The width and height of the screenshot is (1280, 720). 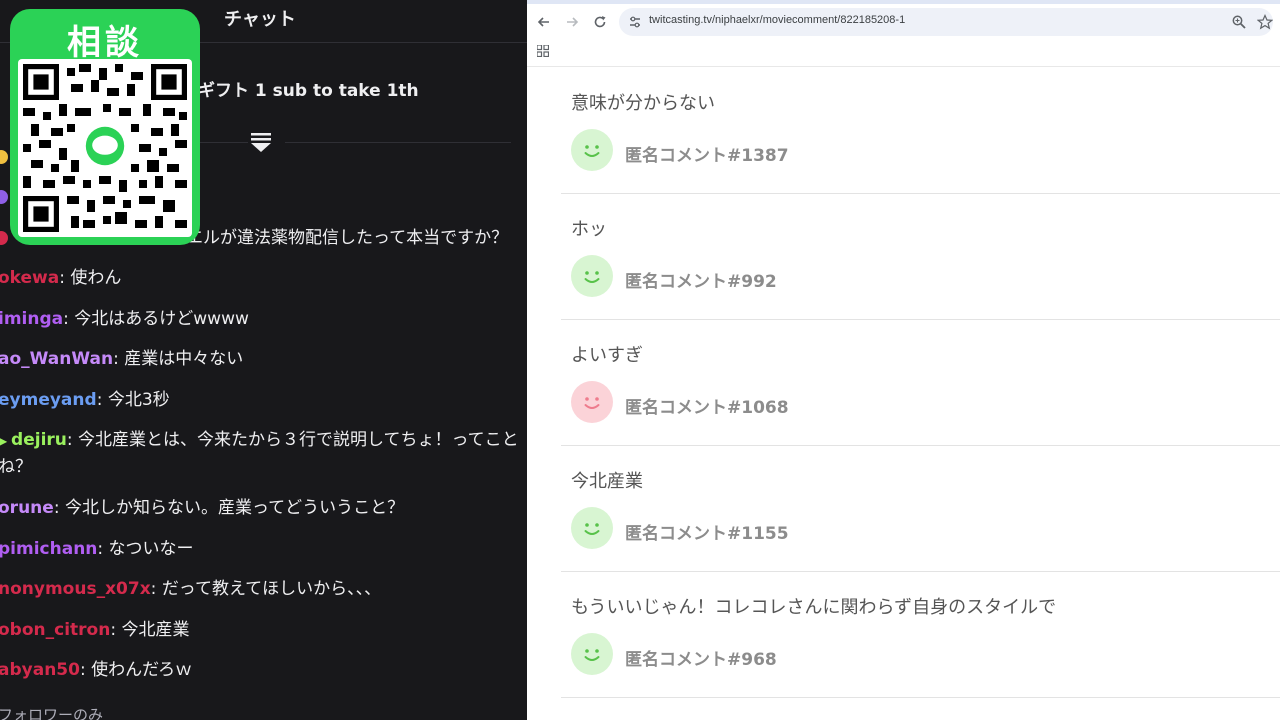 What do you see at coordinates (572, 22) in the screenshot?
I see `forward-arrow-icon` at bounding box center [572, 22].